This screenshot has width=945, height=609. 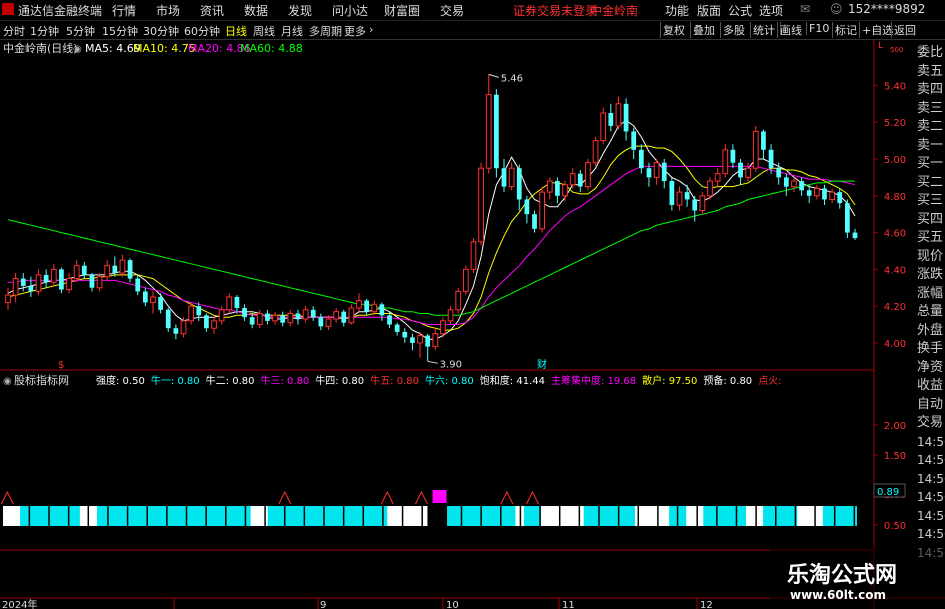 What do you see at coordinates (7, 381) in the screenshot?
I see `indicator-settings-icon: ◉` at bounding box center [7, 381].